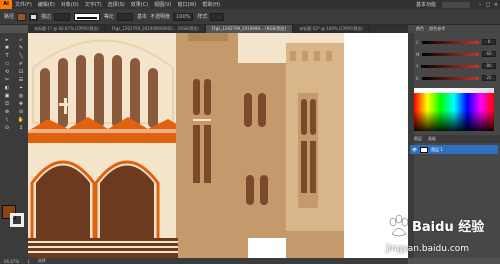 Image resolution: width=500 pixels, height=264 pixels. I want to click on menu-edit: 编辑(E), so click(46, 4).